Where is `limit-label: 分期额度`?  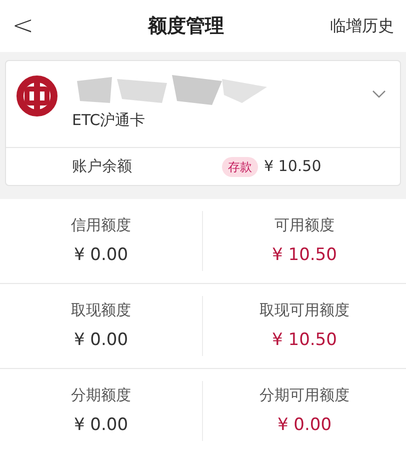 limit-label: 分期额度 is located at coordinates (101, 395).